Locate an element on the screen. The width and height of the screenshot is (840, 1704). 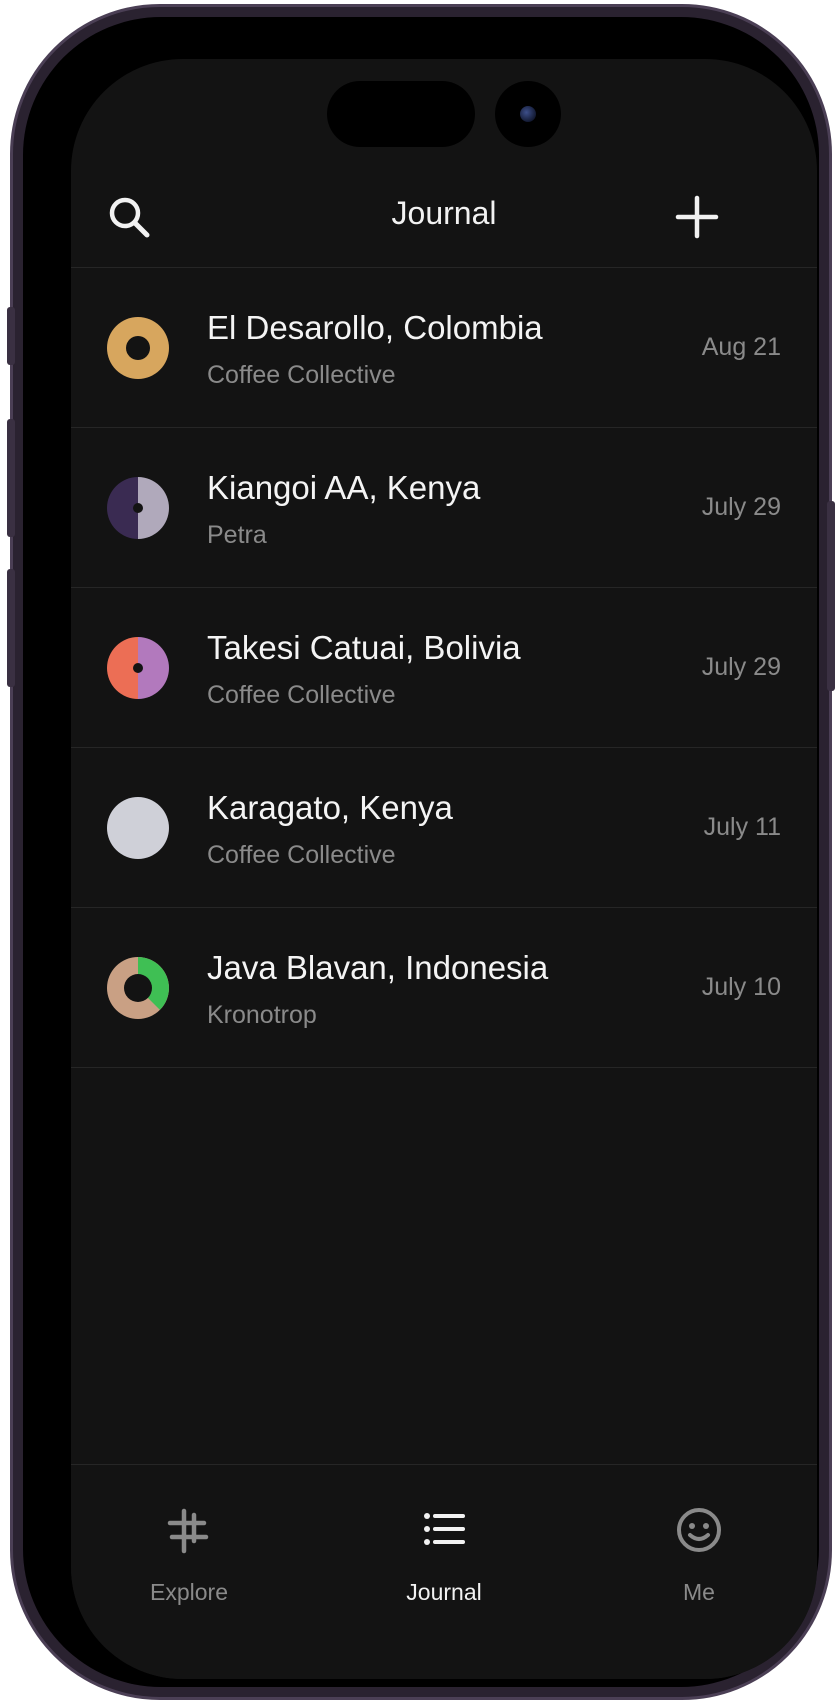
tab-journal: Journal is located at coordinates (444, 1560).